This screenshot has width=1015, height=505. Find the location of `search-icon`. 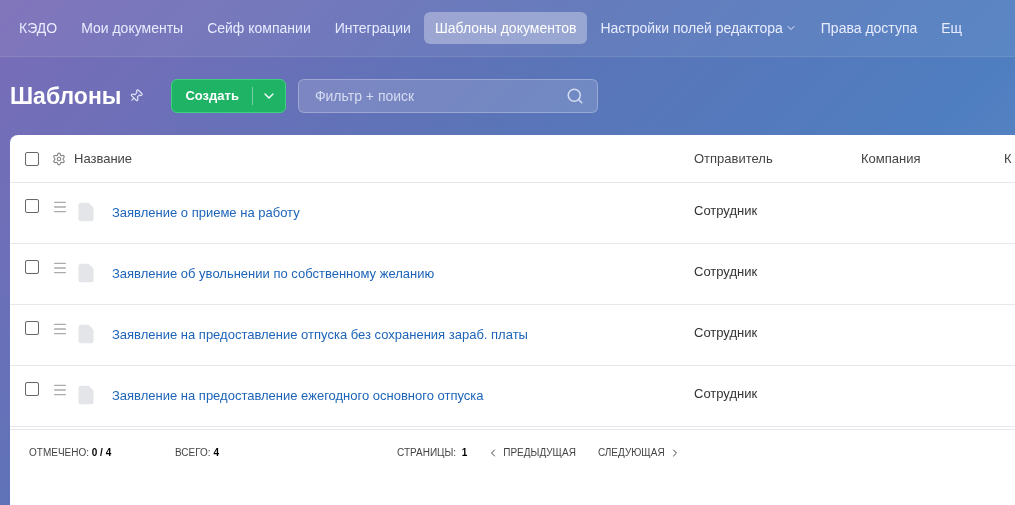

search-icon is located at coordinates (574, 96).